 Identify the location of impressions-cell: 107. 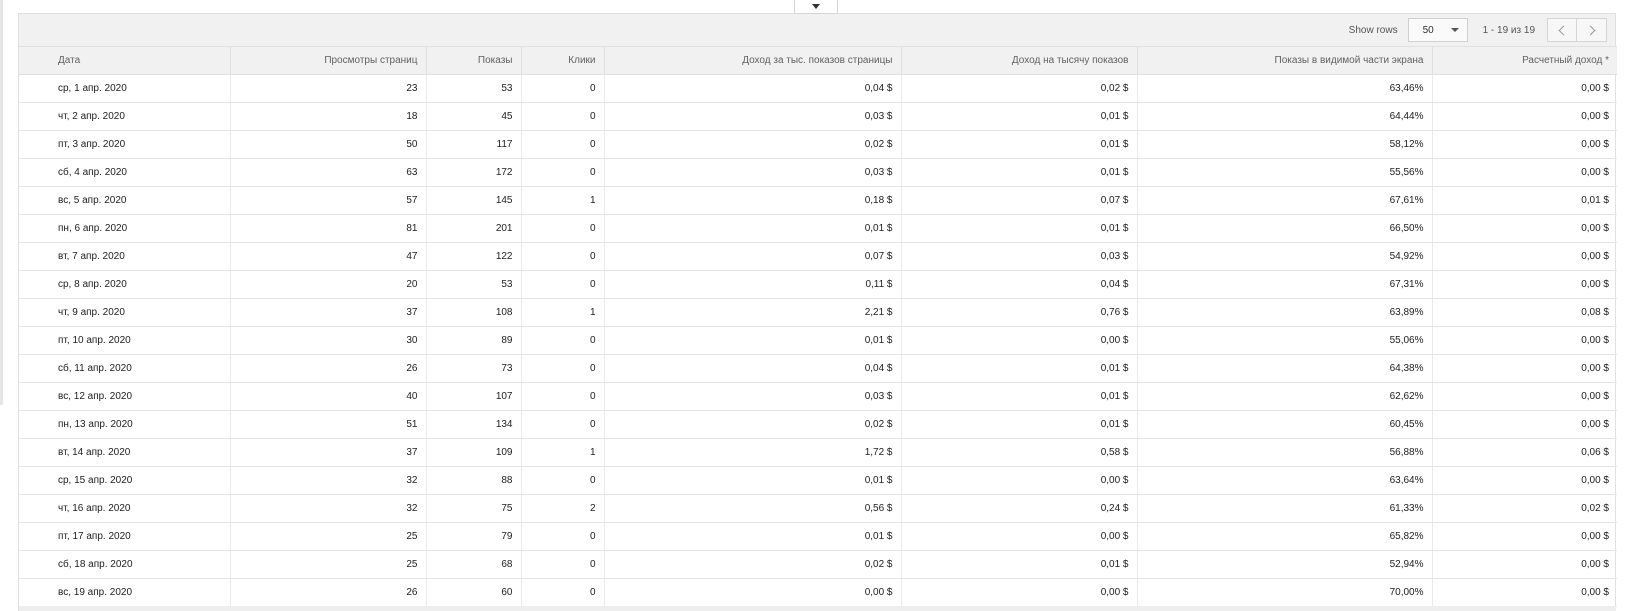
(474, 396).